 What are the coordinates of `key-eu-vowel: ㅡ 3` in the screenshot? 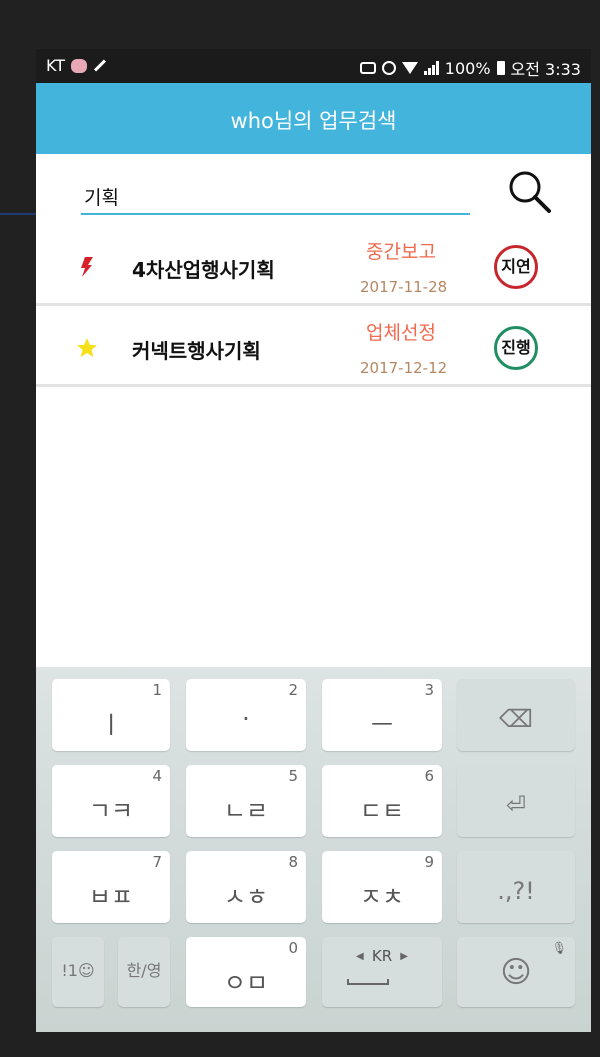 It's located at (382, 715).